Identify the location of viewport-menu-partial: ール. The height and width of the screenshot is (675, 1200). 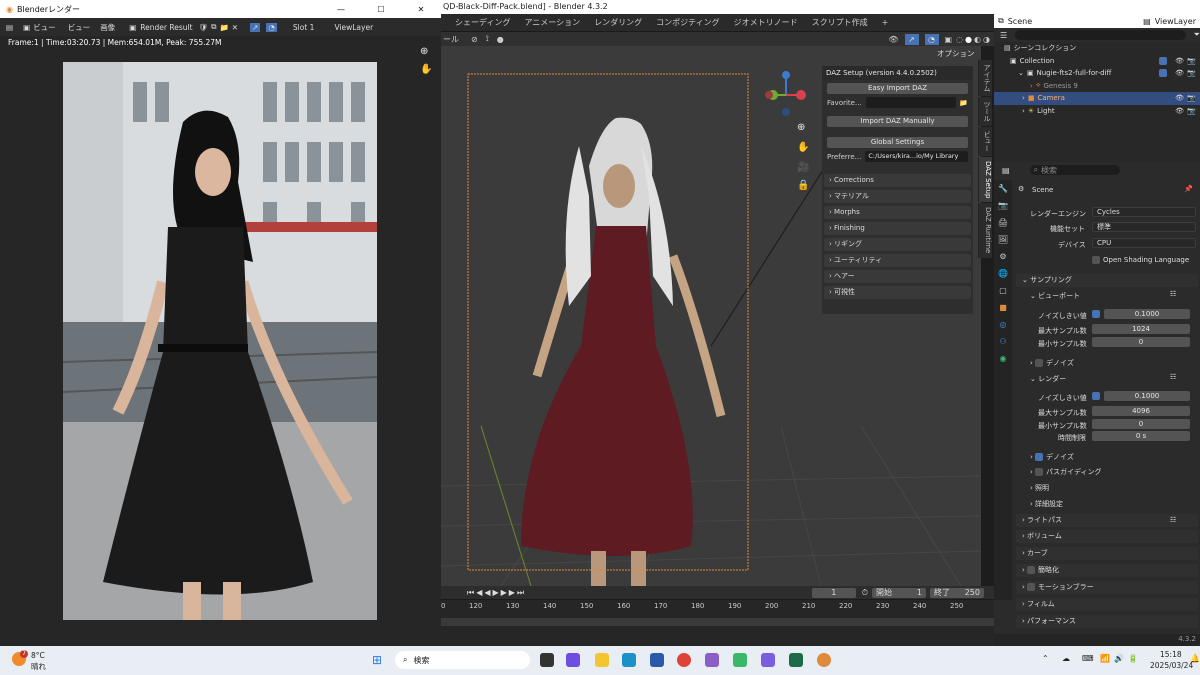
(451, 39).